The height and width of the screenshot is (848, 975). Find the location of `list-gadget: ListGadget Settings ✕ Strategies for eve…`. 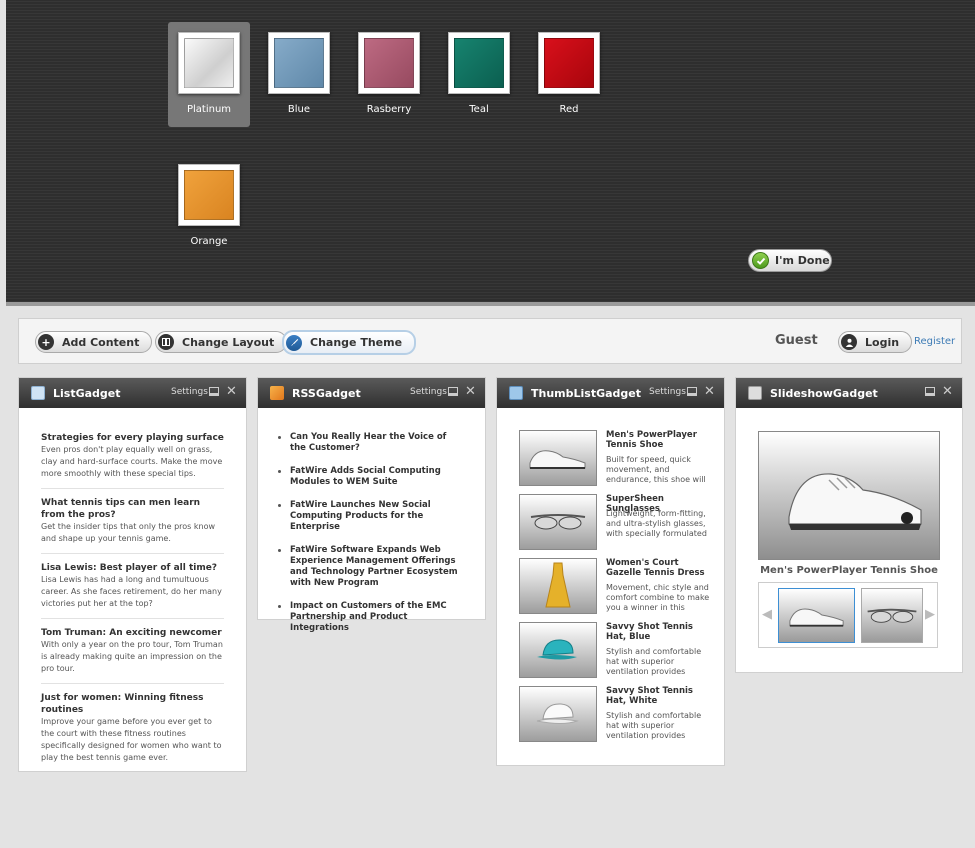

list-gadget: ListGadget Settings ✕ Strategies for eve… is located at coordinates (132, 574).